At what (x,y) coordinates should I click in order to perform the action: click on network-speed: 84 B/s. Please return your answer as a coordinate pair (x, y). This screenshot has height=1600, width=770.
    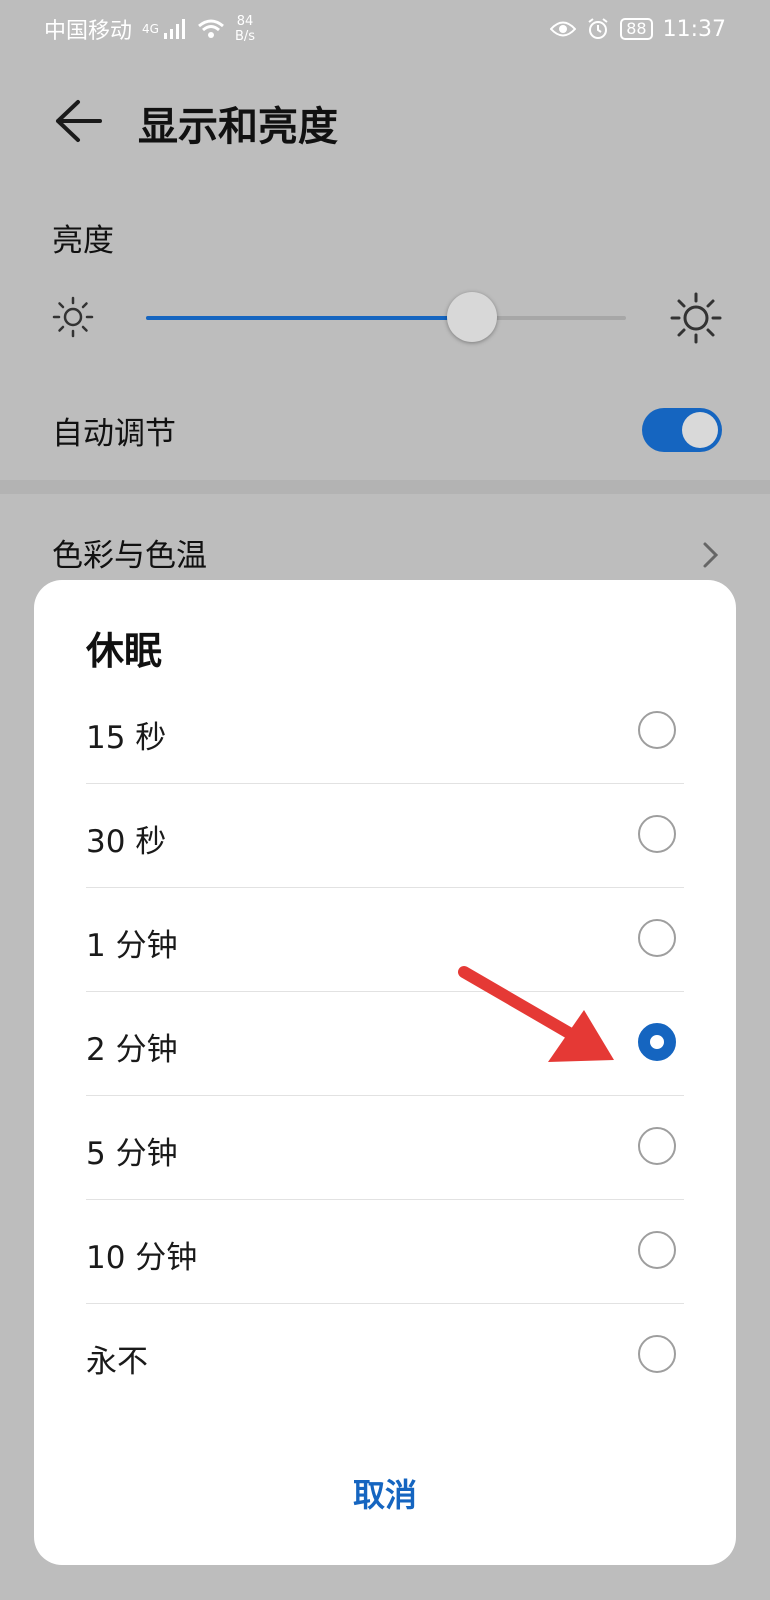
    Looking at the image, I should click on (245, 29).